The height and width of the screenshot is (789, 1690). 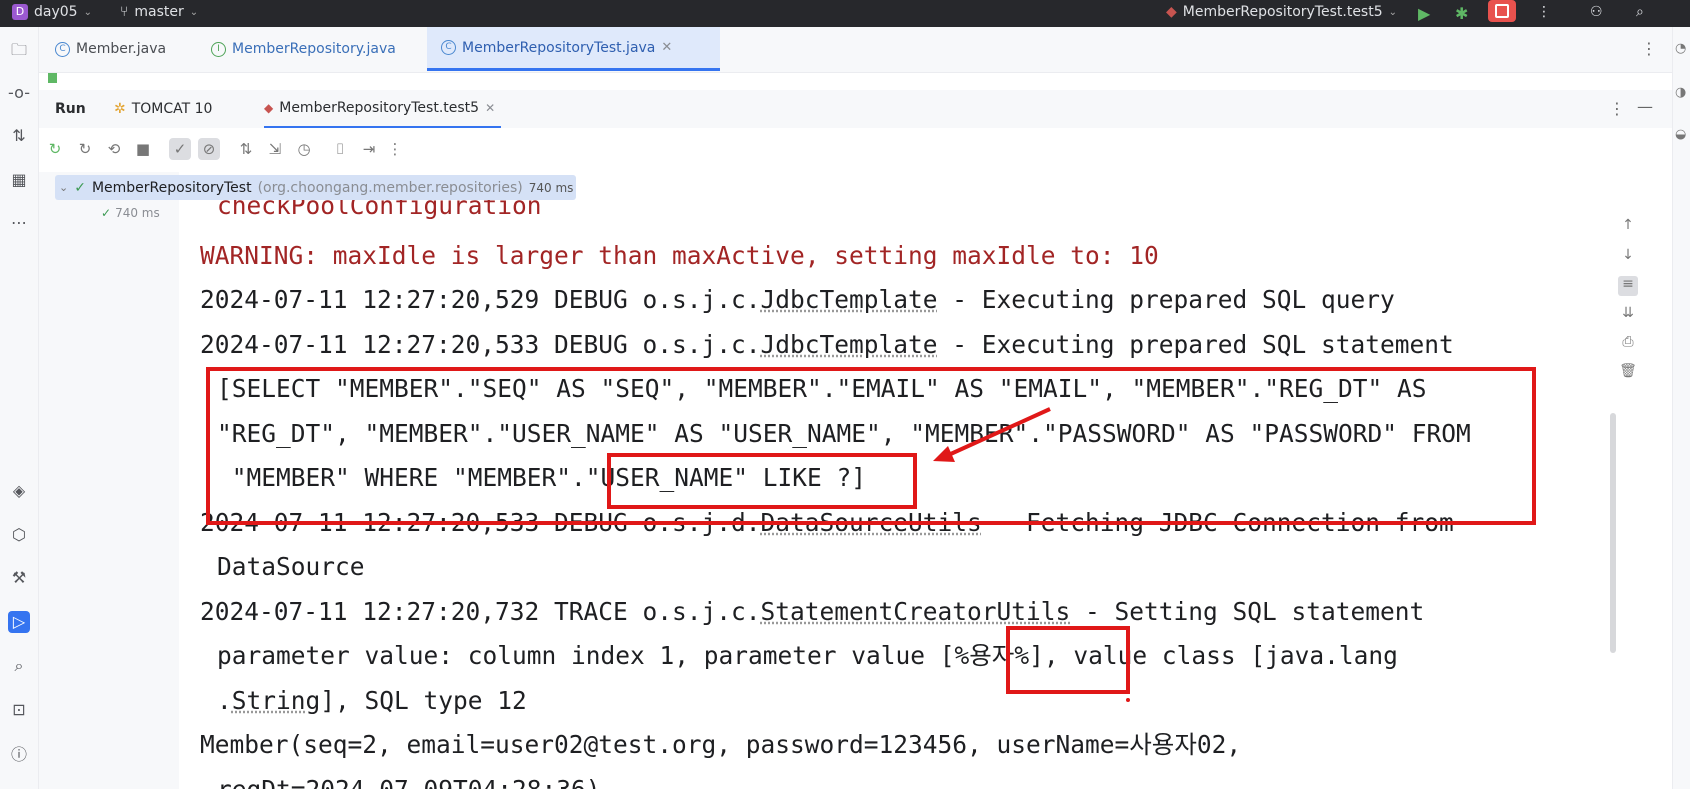 I want to click on annotation-arrow, so click(x=1031, y=554).